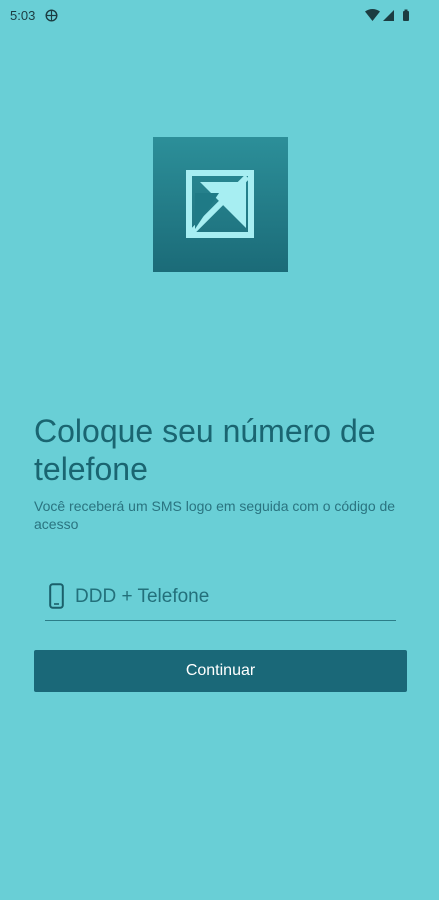 The height and width of the screenshot is (900, 439). Describe the element at coordinates (220, 671) in the screenshot. I see `continue-button: Continuar` at that location.